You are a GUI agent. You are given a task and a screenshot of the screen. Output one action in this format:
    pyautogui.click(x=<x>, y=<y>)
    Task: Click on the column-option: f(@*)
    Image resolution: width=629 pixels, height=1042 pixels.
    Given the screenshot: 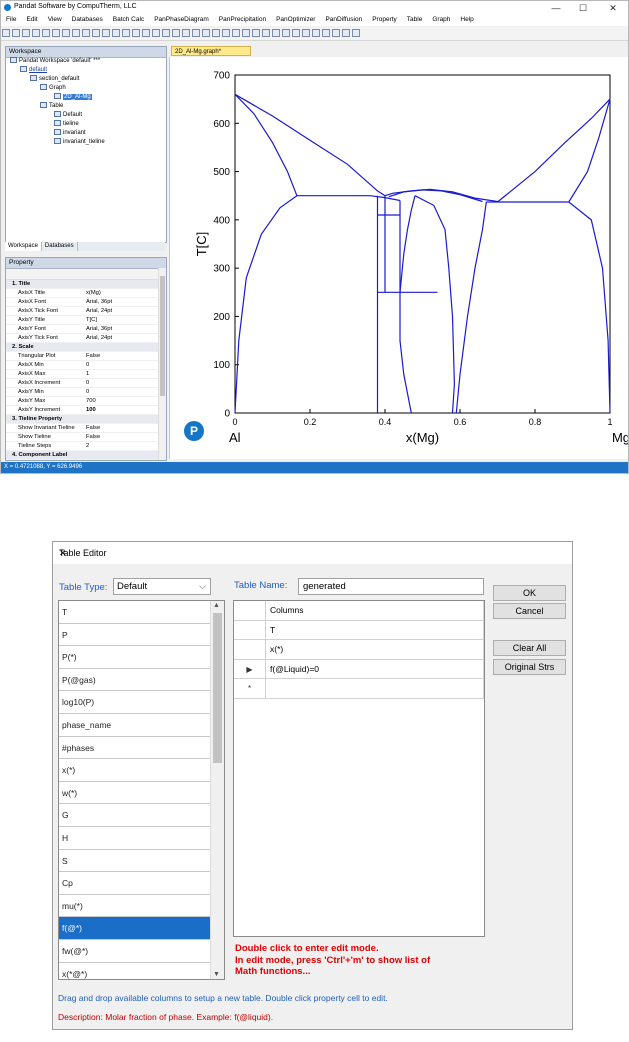 What is the action you would take?
    pyautogui.click(x=135, y=928)
    